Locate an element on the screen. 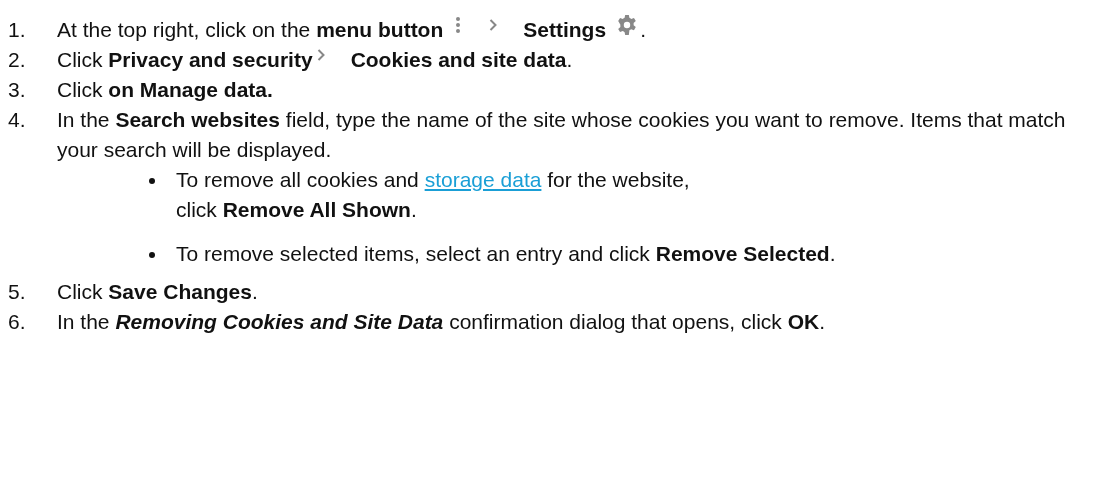 The image size is (1118, 486). instruction-text: click Remove All Shown. is located at coordinates (296, 209).